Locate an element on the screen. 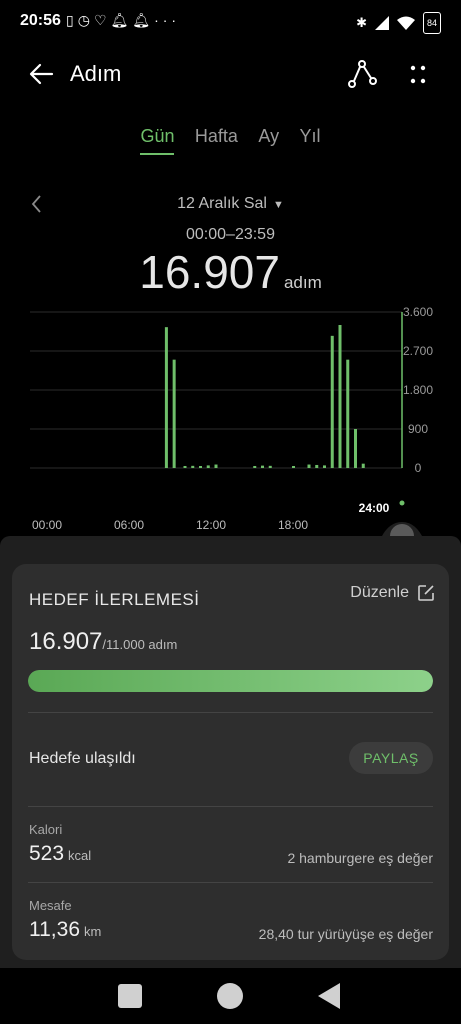 This screenshot has height=1024, width=461. calorie-equivalent: 2 hamburgere eş değer is located at coordinates (360, 858).